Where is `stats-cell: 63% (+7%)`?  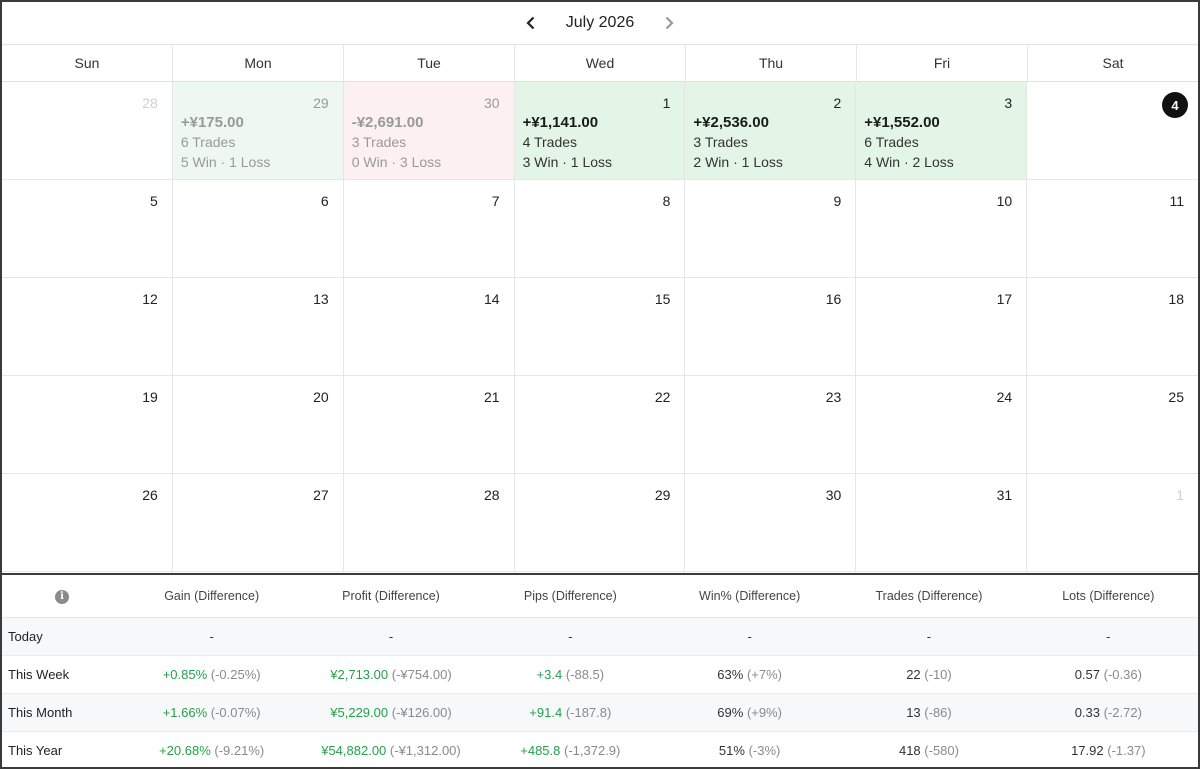 stats-cell: 63% (+7%) is located at coordinates (749, 674).